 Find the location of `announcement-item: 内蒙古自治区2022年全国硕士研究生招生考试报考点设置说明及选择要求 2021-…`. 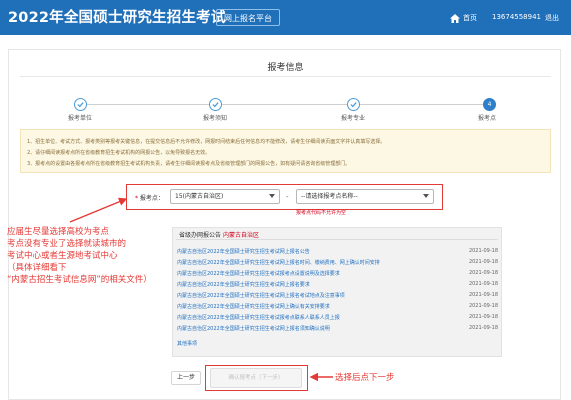

announcement-item: 内蒙古自治区2022年全国硕士研究生招生考试报考点设置说明及选择要求 2021-… is located at coordinates (337, 274).